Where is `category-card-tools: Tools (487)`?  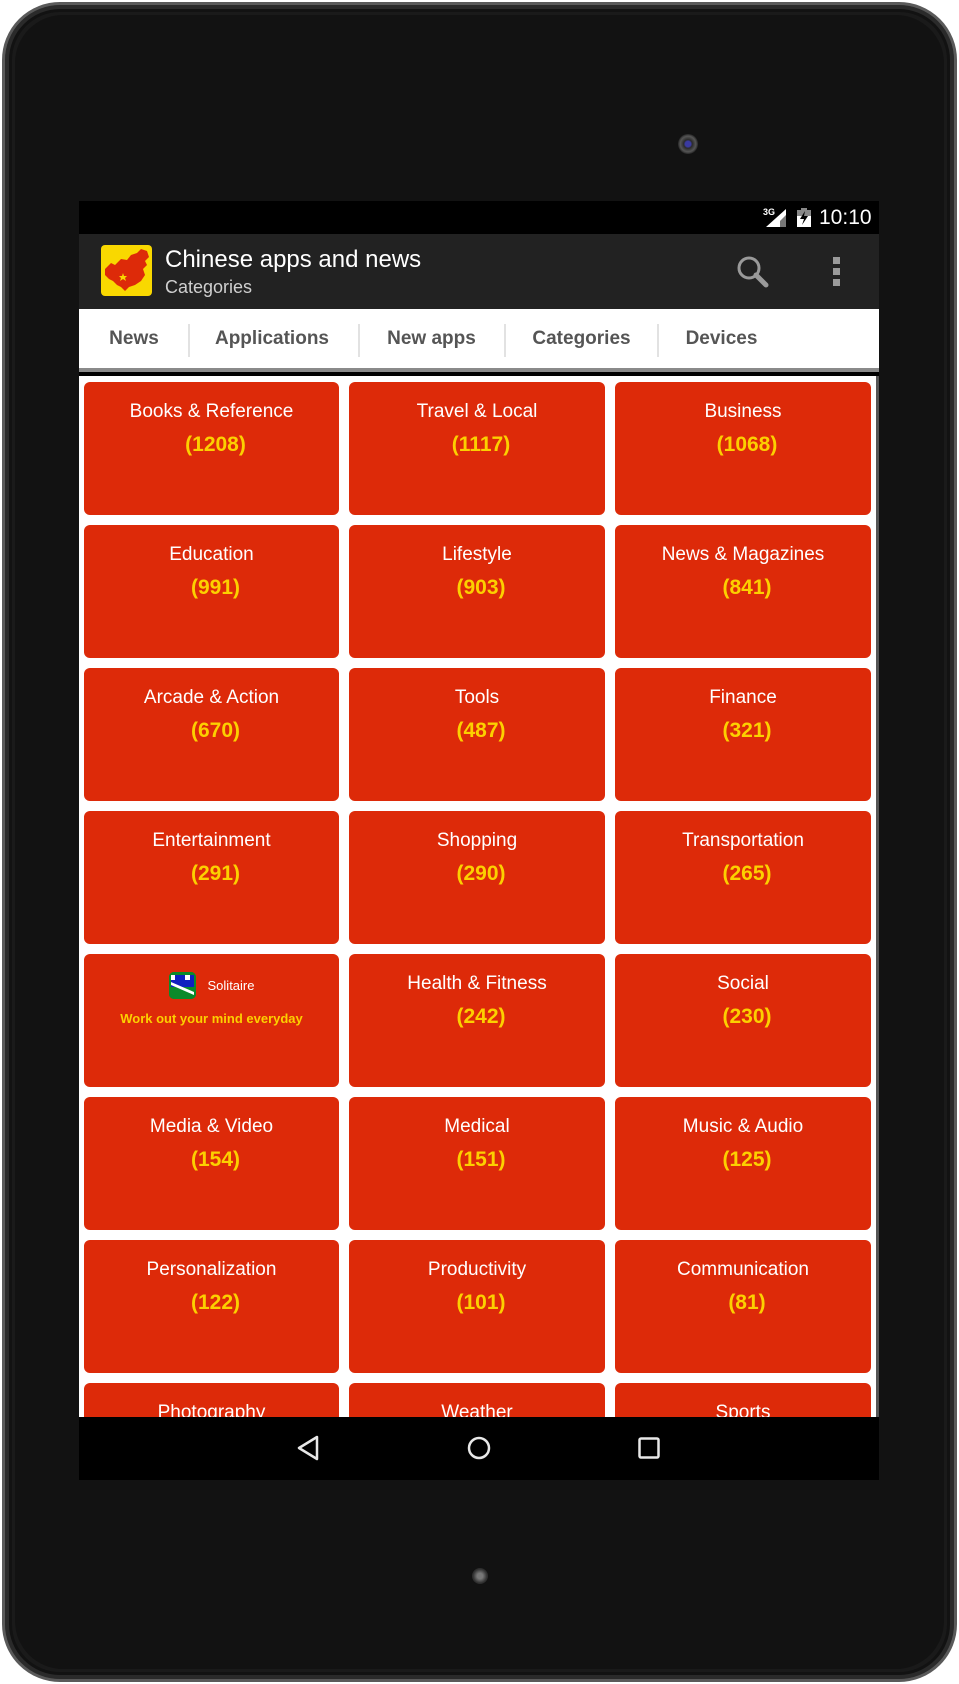 category-card-tools: Tools (487) is located at coordinates (477, 734).